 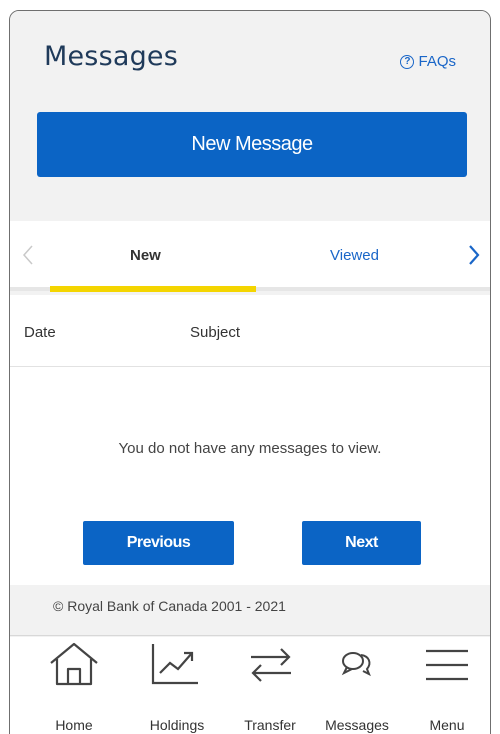 I want to click on message-tabs: New Viewed, so click(x=250, y=256).